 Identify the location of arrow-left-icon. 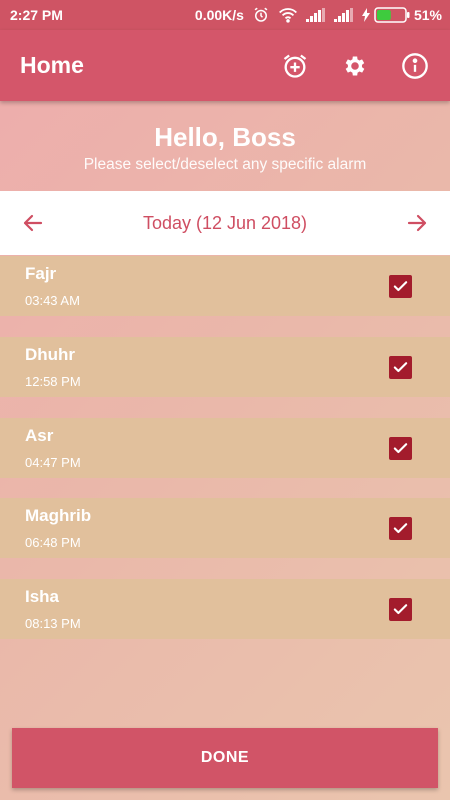
(33, 223).